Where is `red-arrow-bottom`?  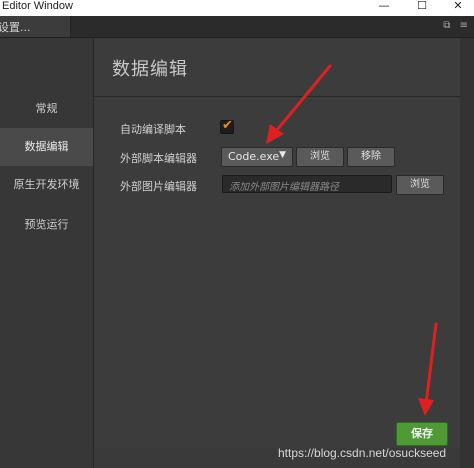
red-arrow-bottom is located at coordinates (428, 369).